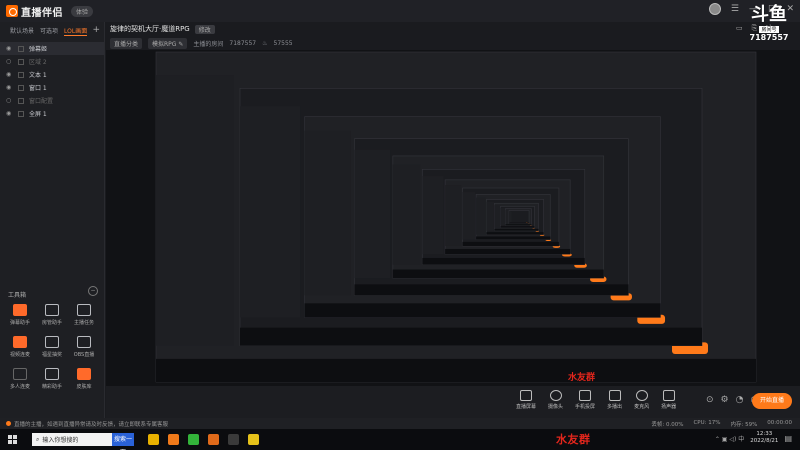 The width and height of the screenshot is (800, 450). Describe the element at coordinates (233, 439) in the screenshot. I see `app-dark-icon` at that location.